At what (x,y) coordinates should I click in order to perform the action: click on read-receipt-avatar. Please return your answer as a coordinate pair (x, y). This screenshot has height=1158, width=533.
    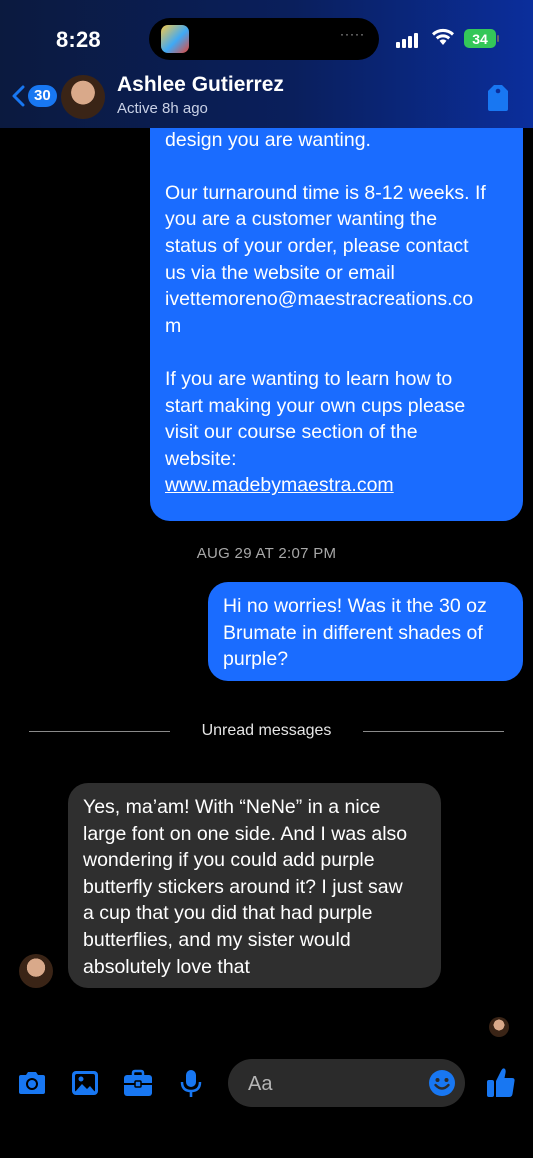
    Looking at the image, I should click on (499, 1027).